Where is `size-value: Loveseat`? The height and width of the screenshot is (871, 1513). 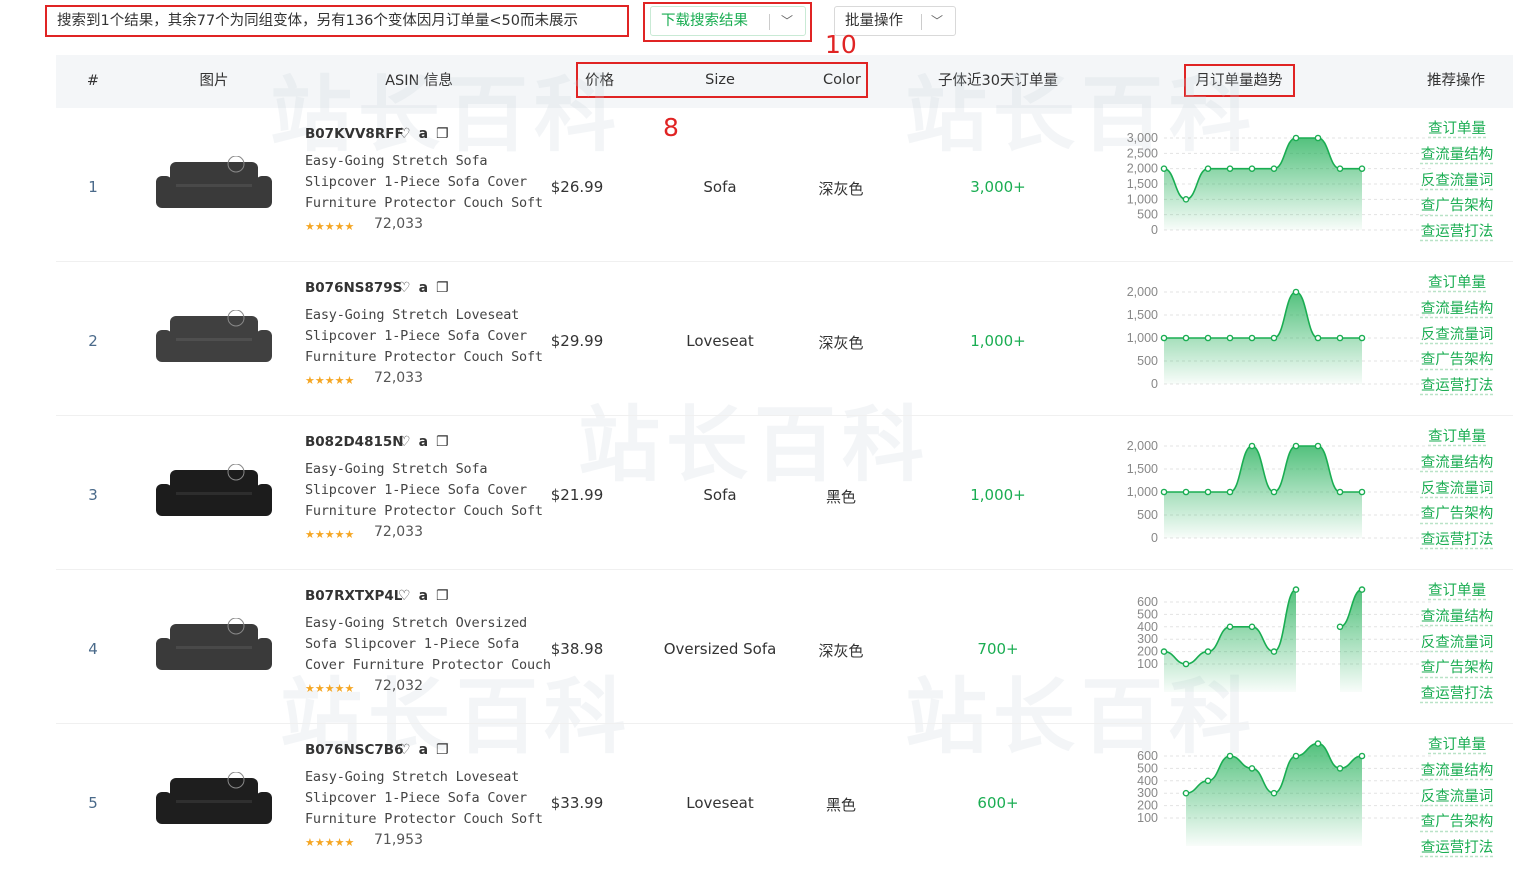
size-value: Loveseat is located at coordinates (720, 341).